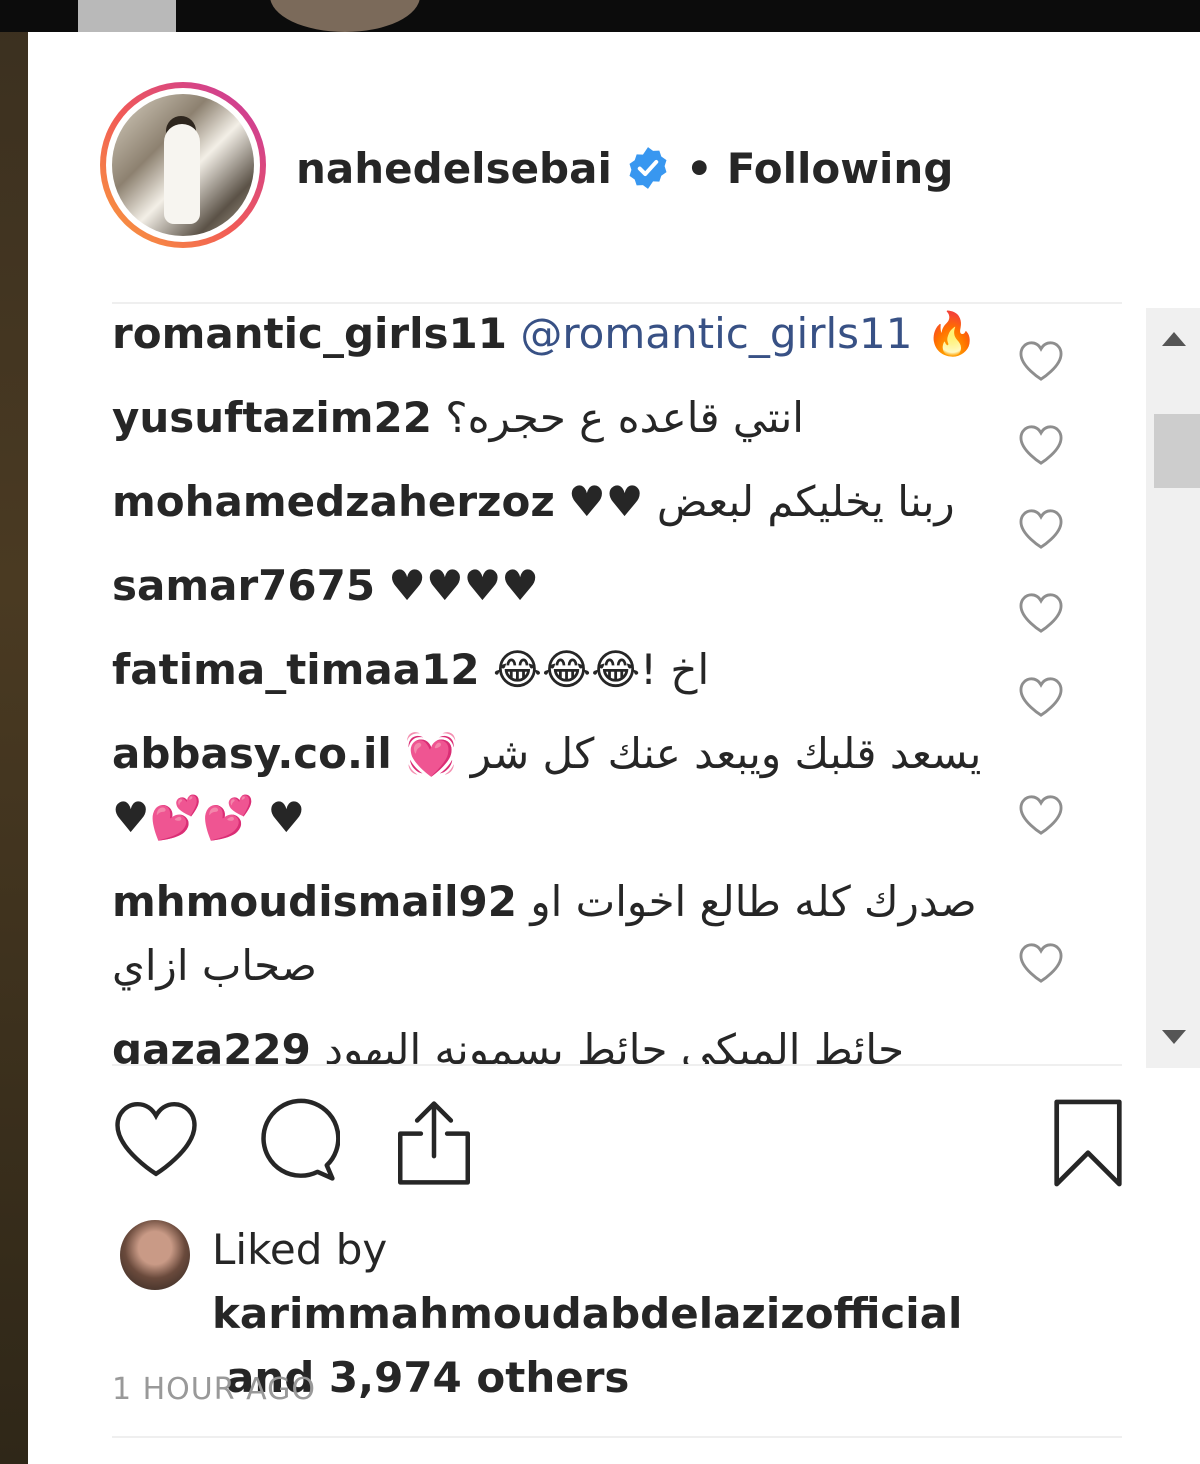  What do you see at coordinates (761, 501) in the screenshot?
I see `comment-text: ربنا يخليكم لبعض ♥♥` at bounding box center [761, 501].